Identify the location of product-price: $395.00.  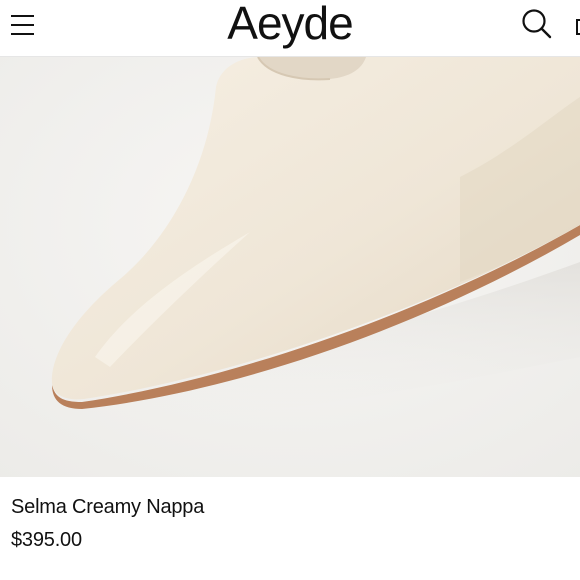
(46, 540).